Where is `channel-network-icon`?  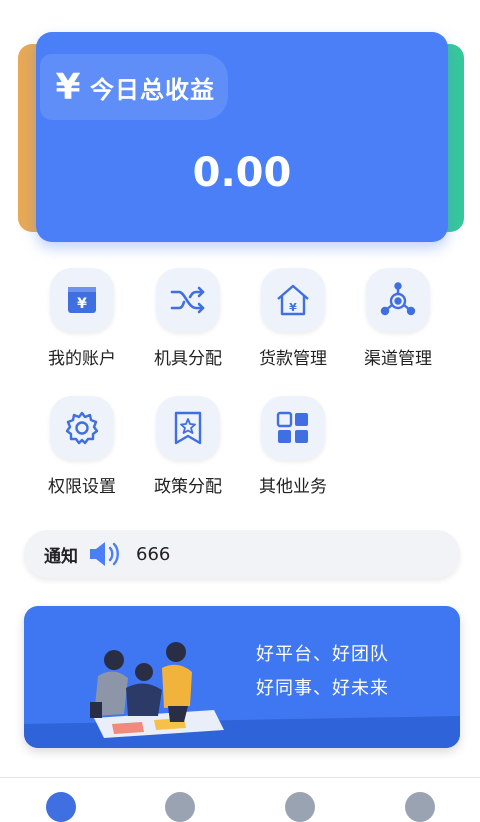 channel-network-icon is located at coordinates (398, 300).